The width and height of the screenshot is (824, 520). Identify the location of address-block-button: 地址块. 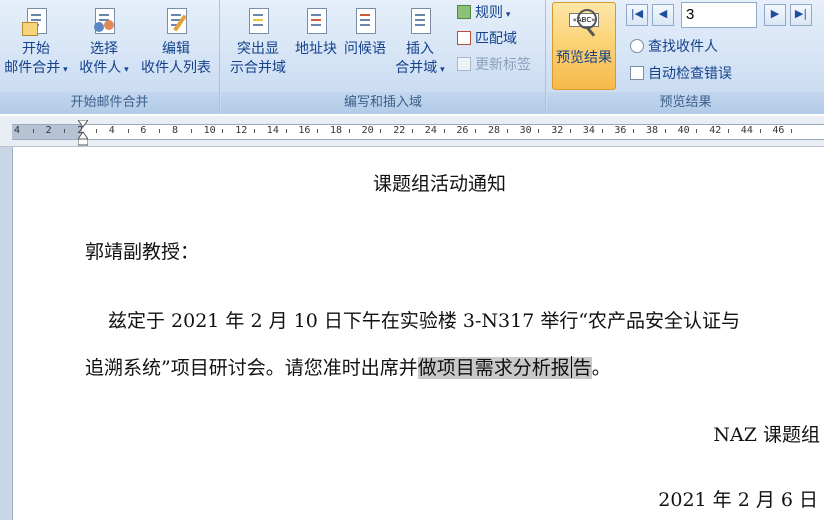
(316, 32).